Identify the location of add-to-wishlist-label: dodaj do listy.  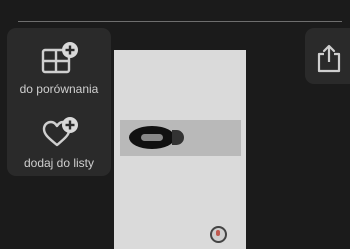
(59, 163).